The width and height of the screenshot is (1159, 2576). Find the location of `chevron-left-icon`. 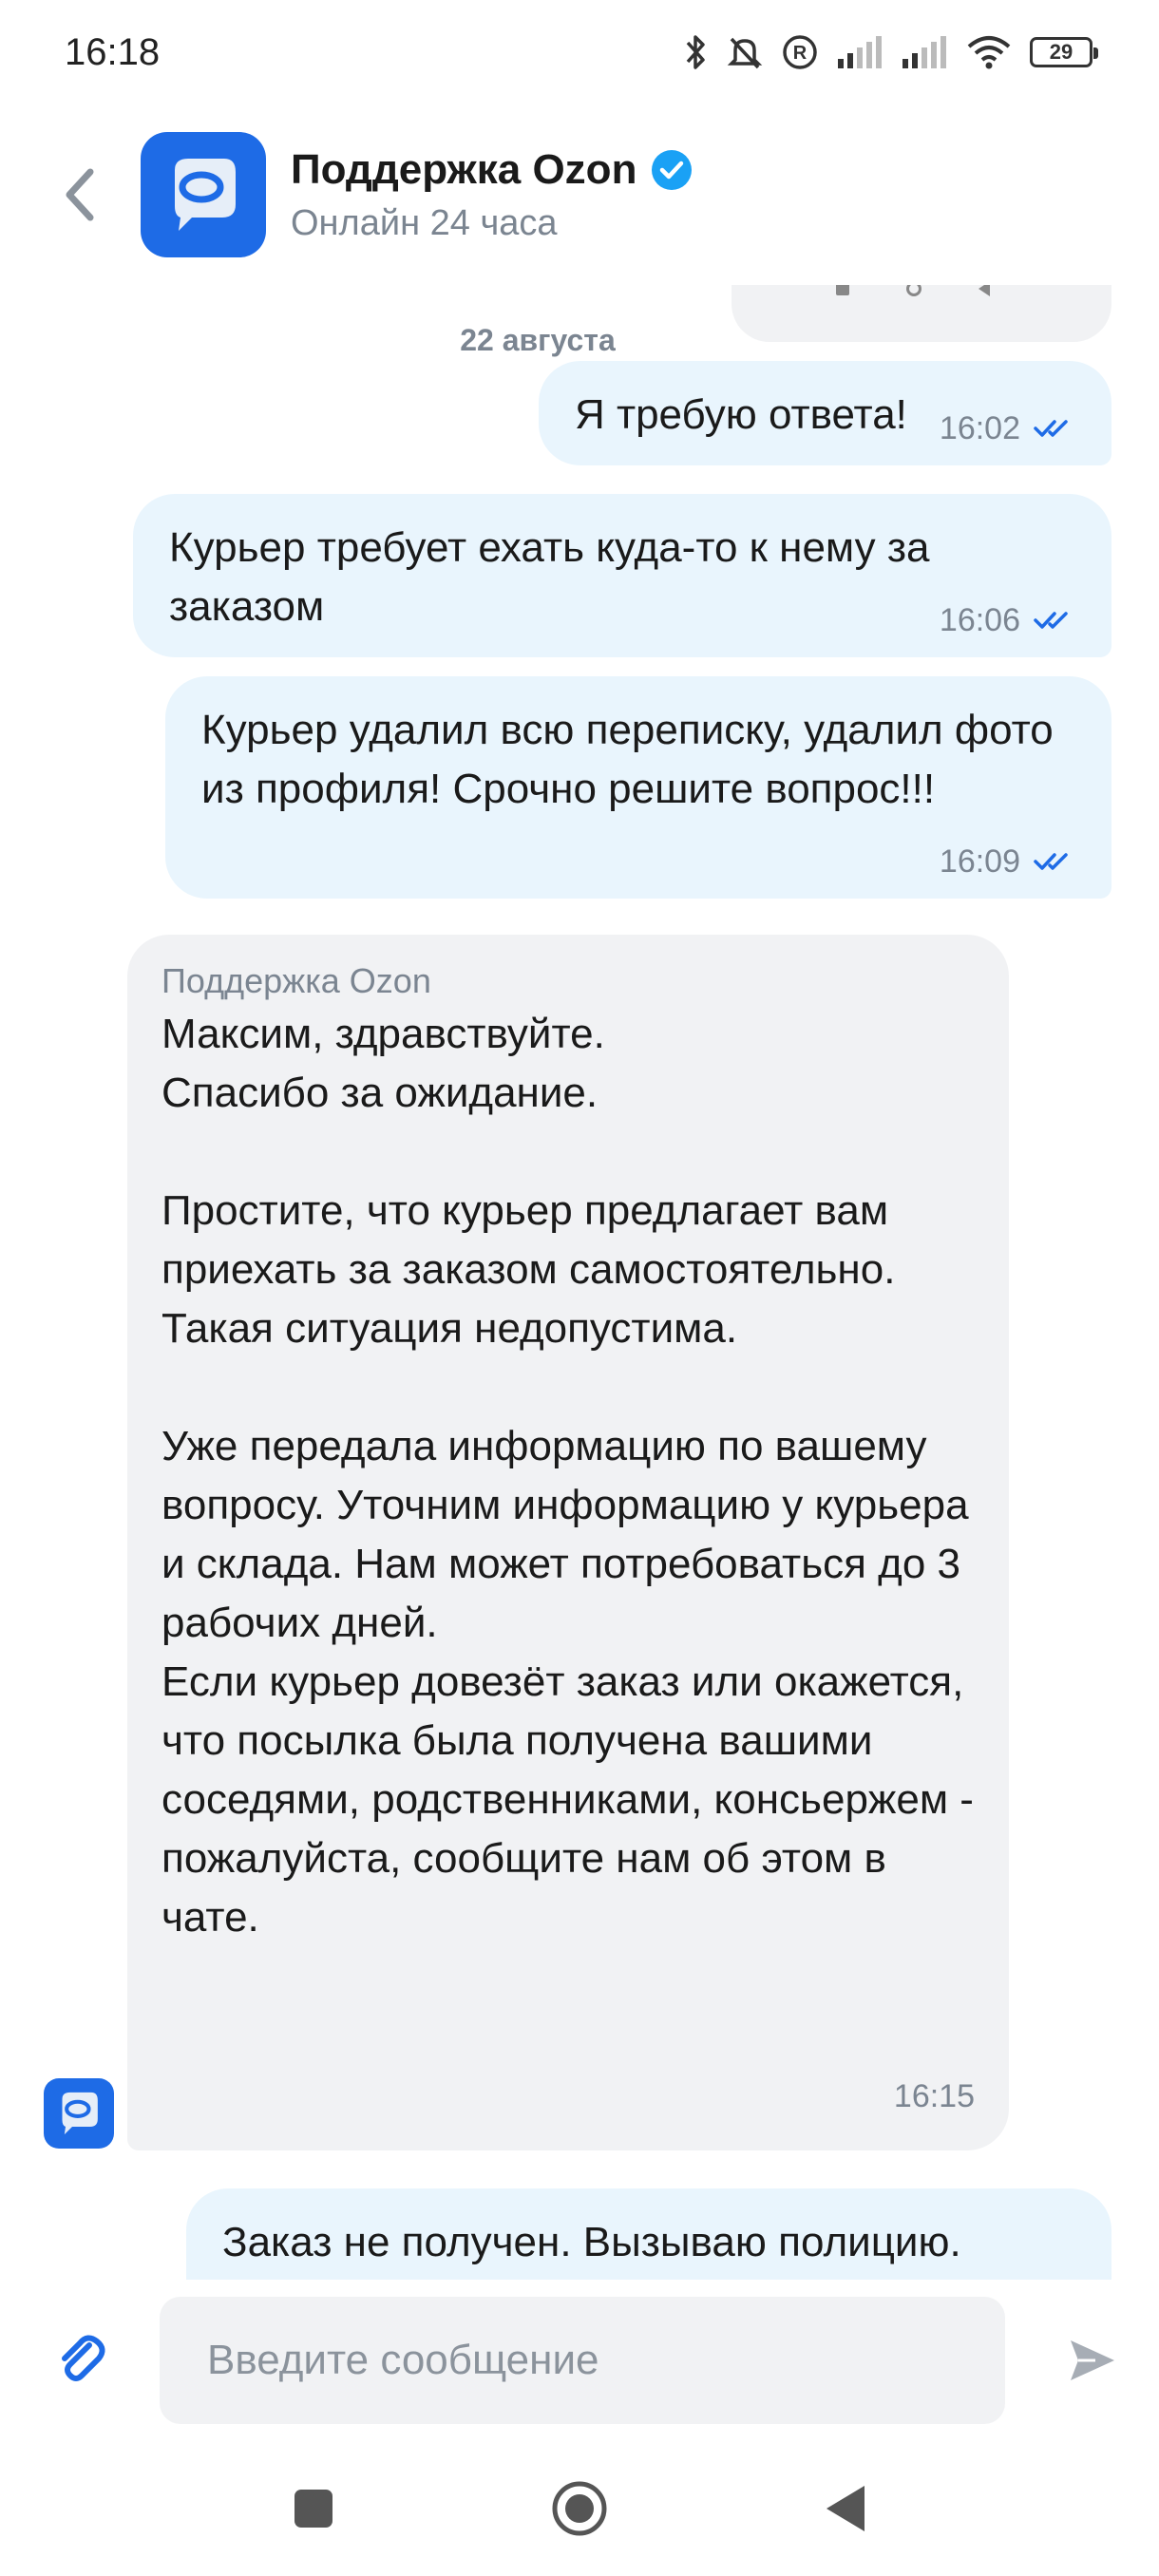

chevron-left-icon is located at coordinates (80, 194).